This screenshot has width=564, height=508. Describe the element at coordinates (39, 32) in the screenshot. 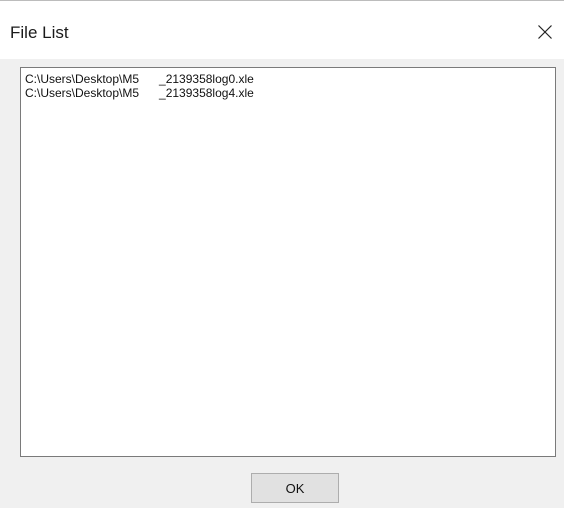

I see `dialog-title: File List` at that location.